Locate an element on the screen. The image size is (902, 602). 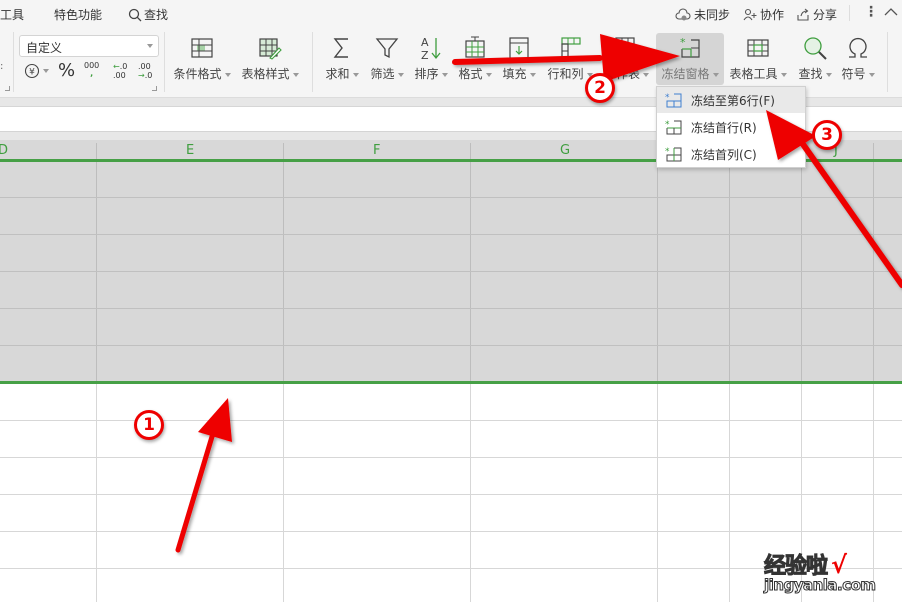
table-style-icon is located at coordinates (270, 49).